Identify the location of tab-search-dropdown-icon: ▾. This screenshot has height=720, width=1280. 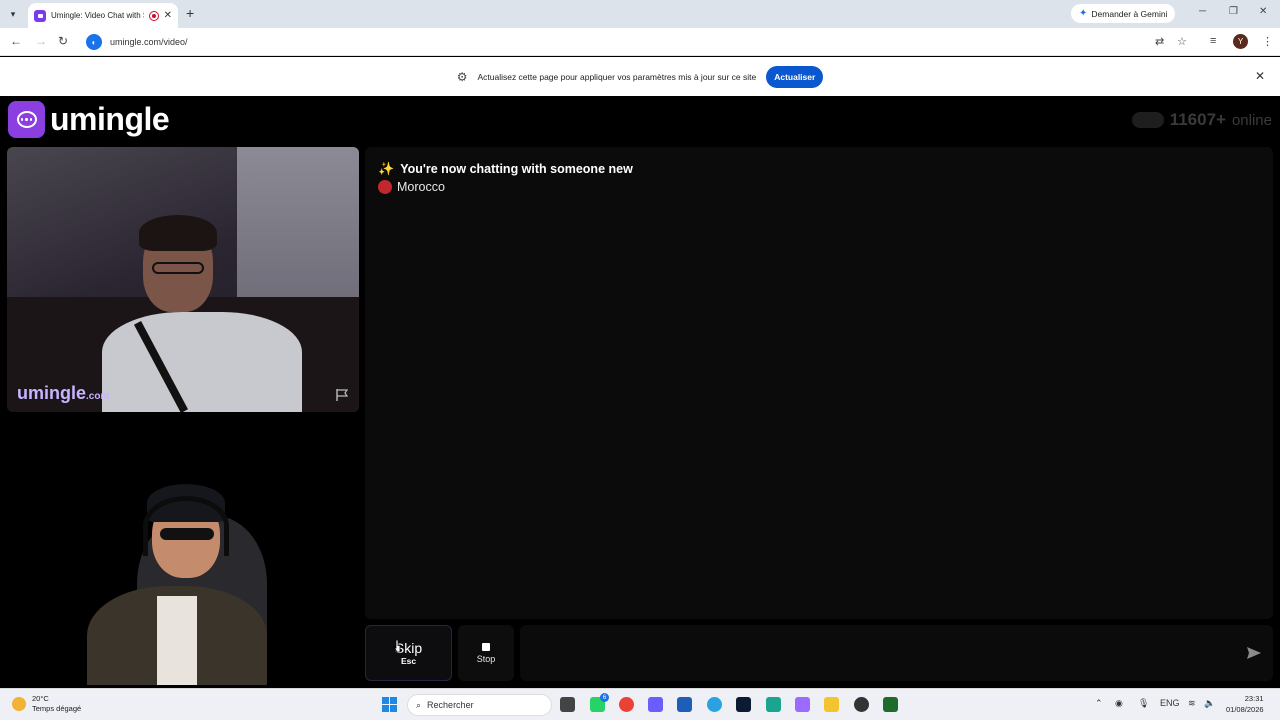
(13, 14).